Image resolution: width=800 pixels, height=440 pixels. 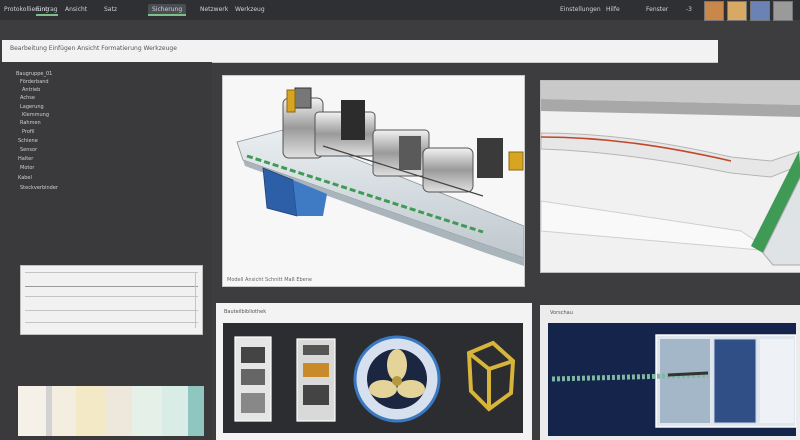 I want to click on tab-1: Eintrag, so click(x=47, y=10).